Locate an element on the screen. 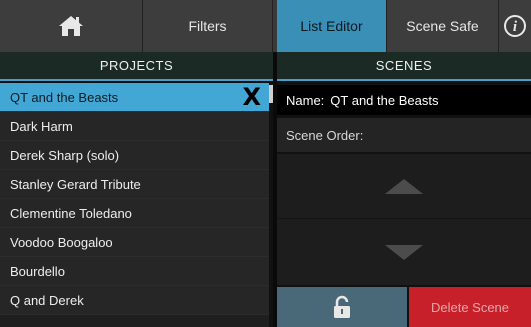 The height and width of the screenshot is (327, 531). list-item-label: Q and Derek is located at coordinates (47, 300).